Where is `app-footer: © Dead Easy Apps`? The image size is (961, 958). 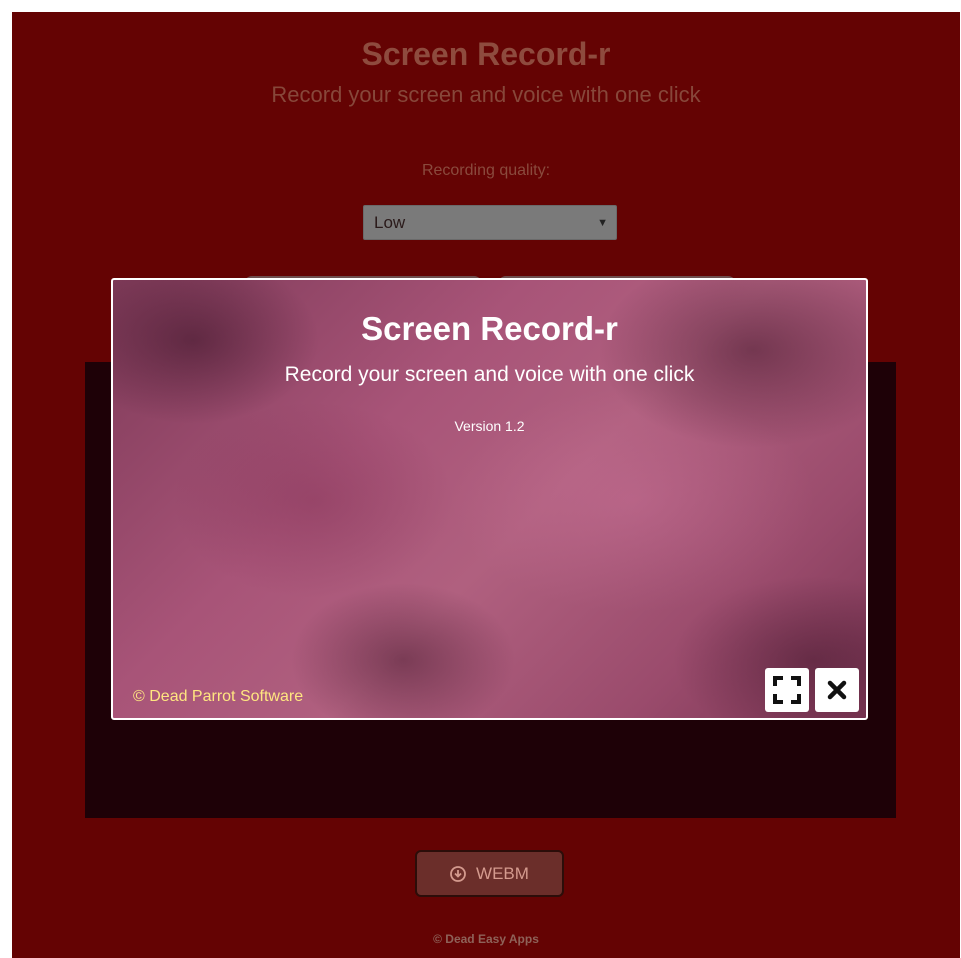 app-footer: © Dead Easy Apps is located at coordinates (486, 939).